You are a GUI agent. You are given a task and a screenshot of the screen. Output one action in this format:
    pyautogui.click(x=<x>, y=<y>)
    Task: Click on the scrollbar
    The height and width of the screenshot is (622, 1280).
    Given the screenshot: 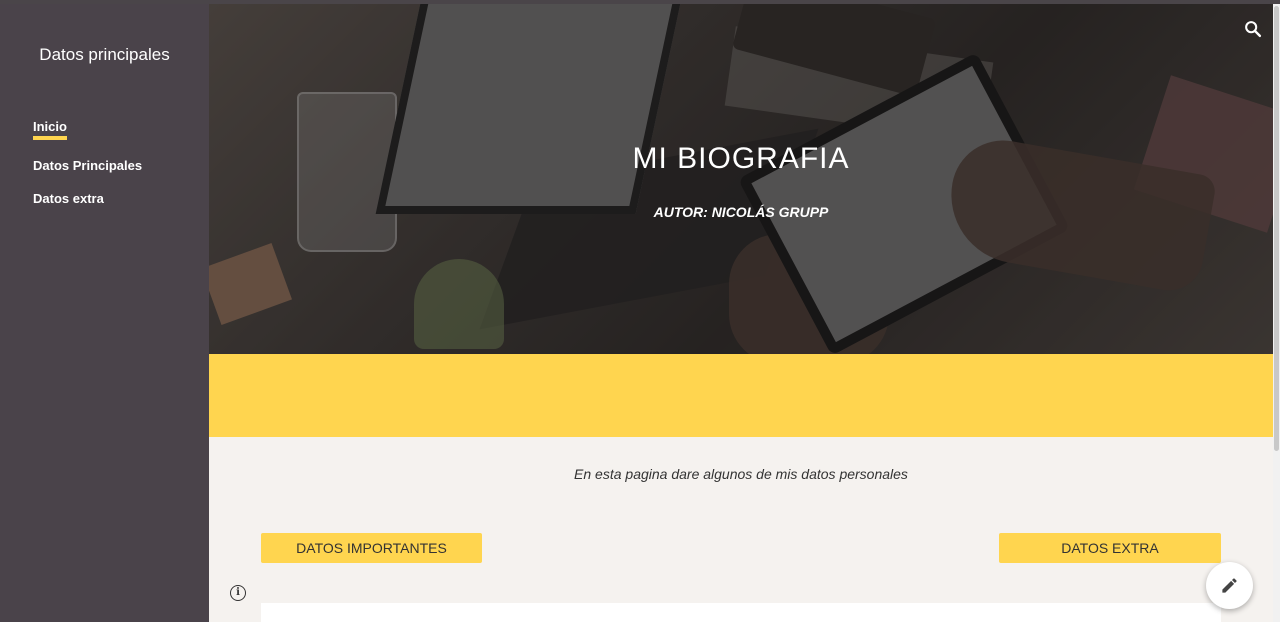 What is the action you would take?
    pyautogui.click(x=1276, y=313)
    